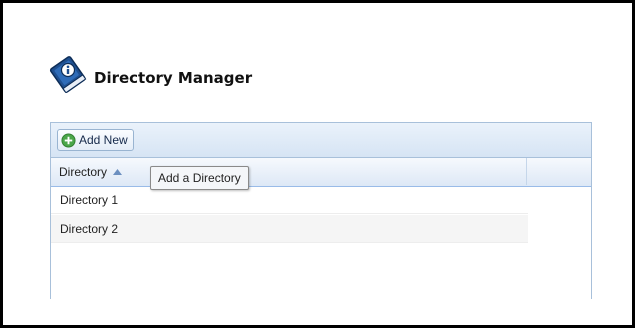 The height and width of the screenshot is (328, 635). I want to click on column-header-directory: Directory, so click(289, 171).